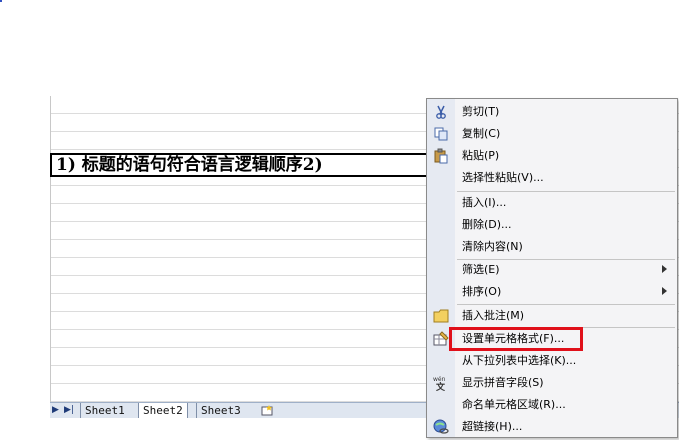 This screenshot has width=679, height=440. Describe the element at coordinates (441, 426) in the screenshot. I see `hyperlink-icon` at that location.